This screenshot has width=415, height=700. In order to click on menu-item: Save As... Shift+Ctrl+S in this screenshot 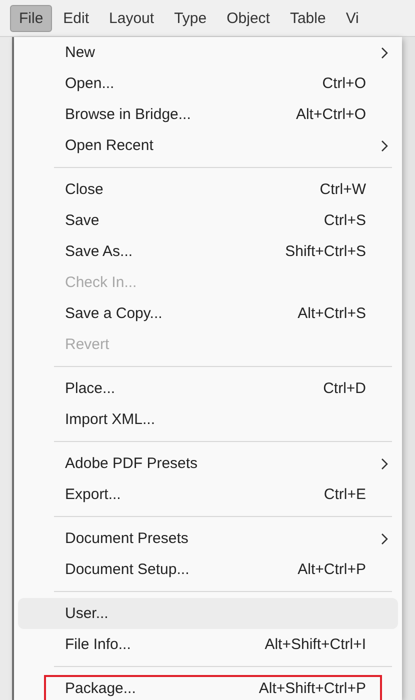, I will do `click(208, 251)`.